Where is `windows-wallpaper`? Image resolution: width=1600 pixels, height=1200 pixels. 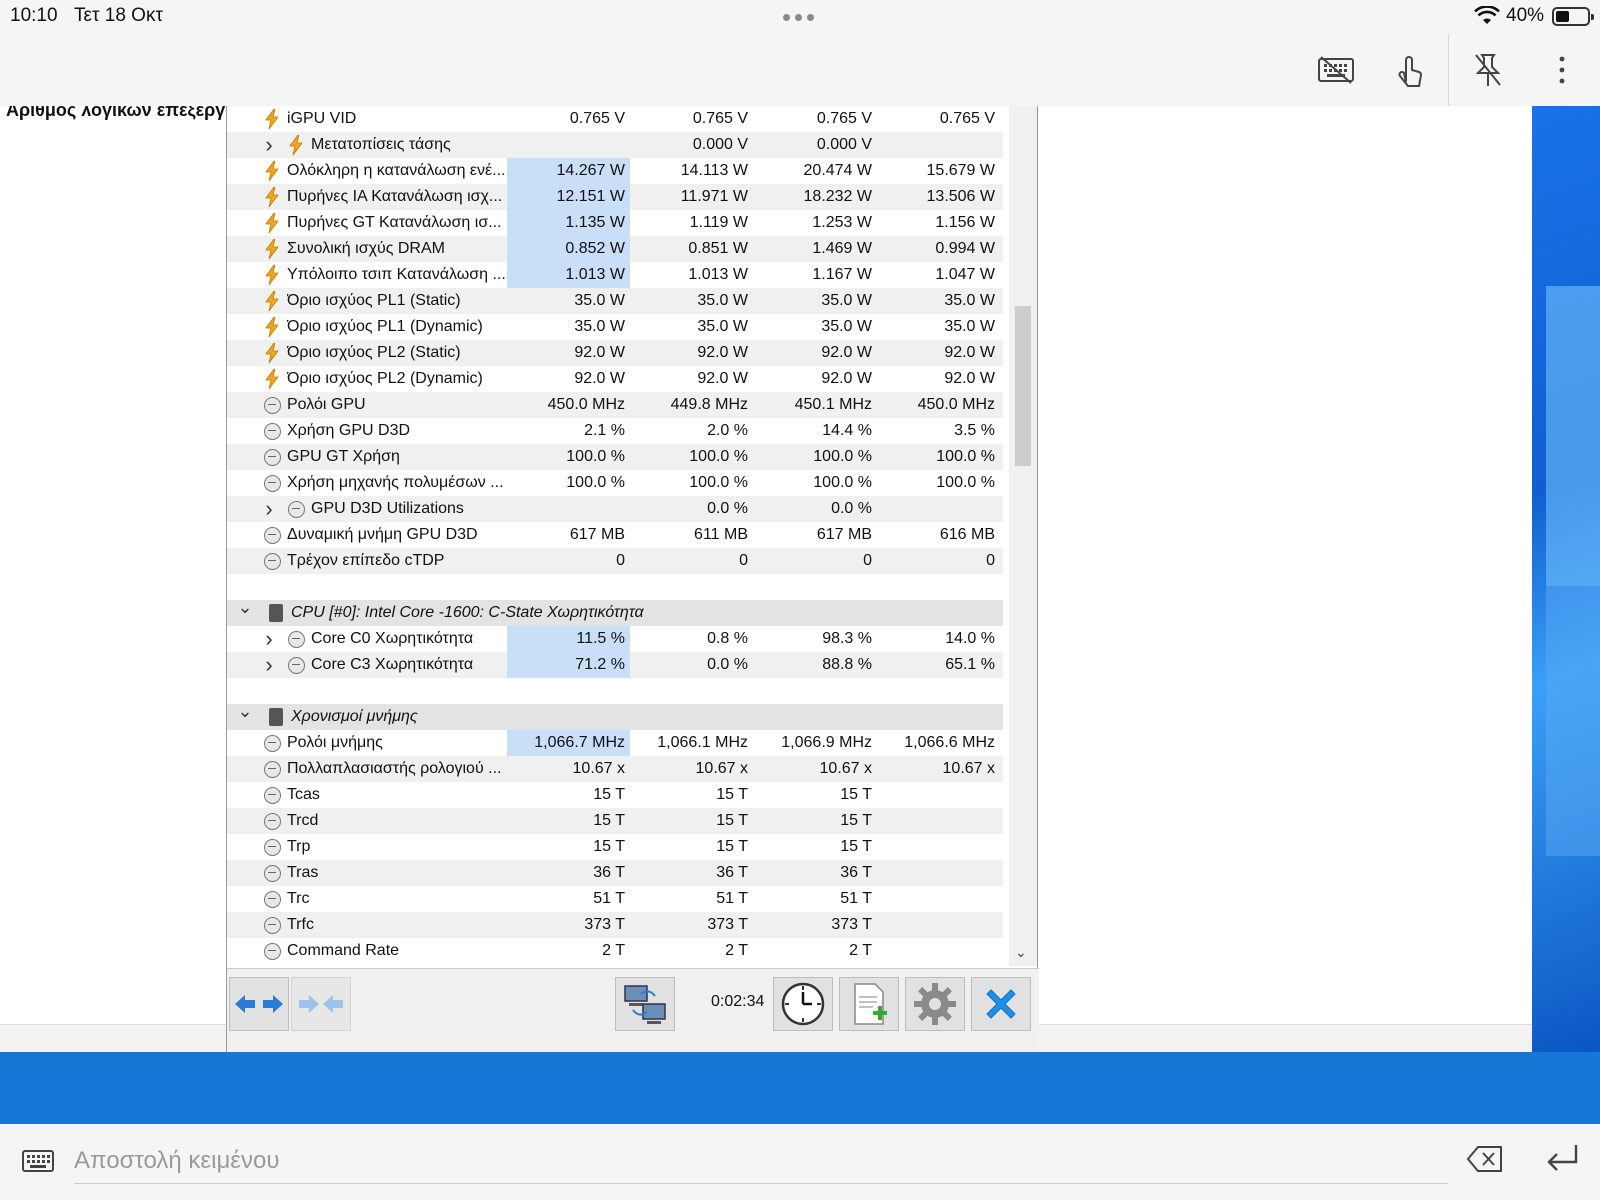 windows-wallpaper is located at coordinates (1566, 579).